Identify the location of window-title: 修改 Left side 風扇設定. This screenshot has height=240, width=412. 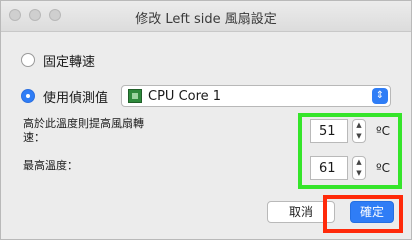
(206, 19).